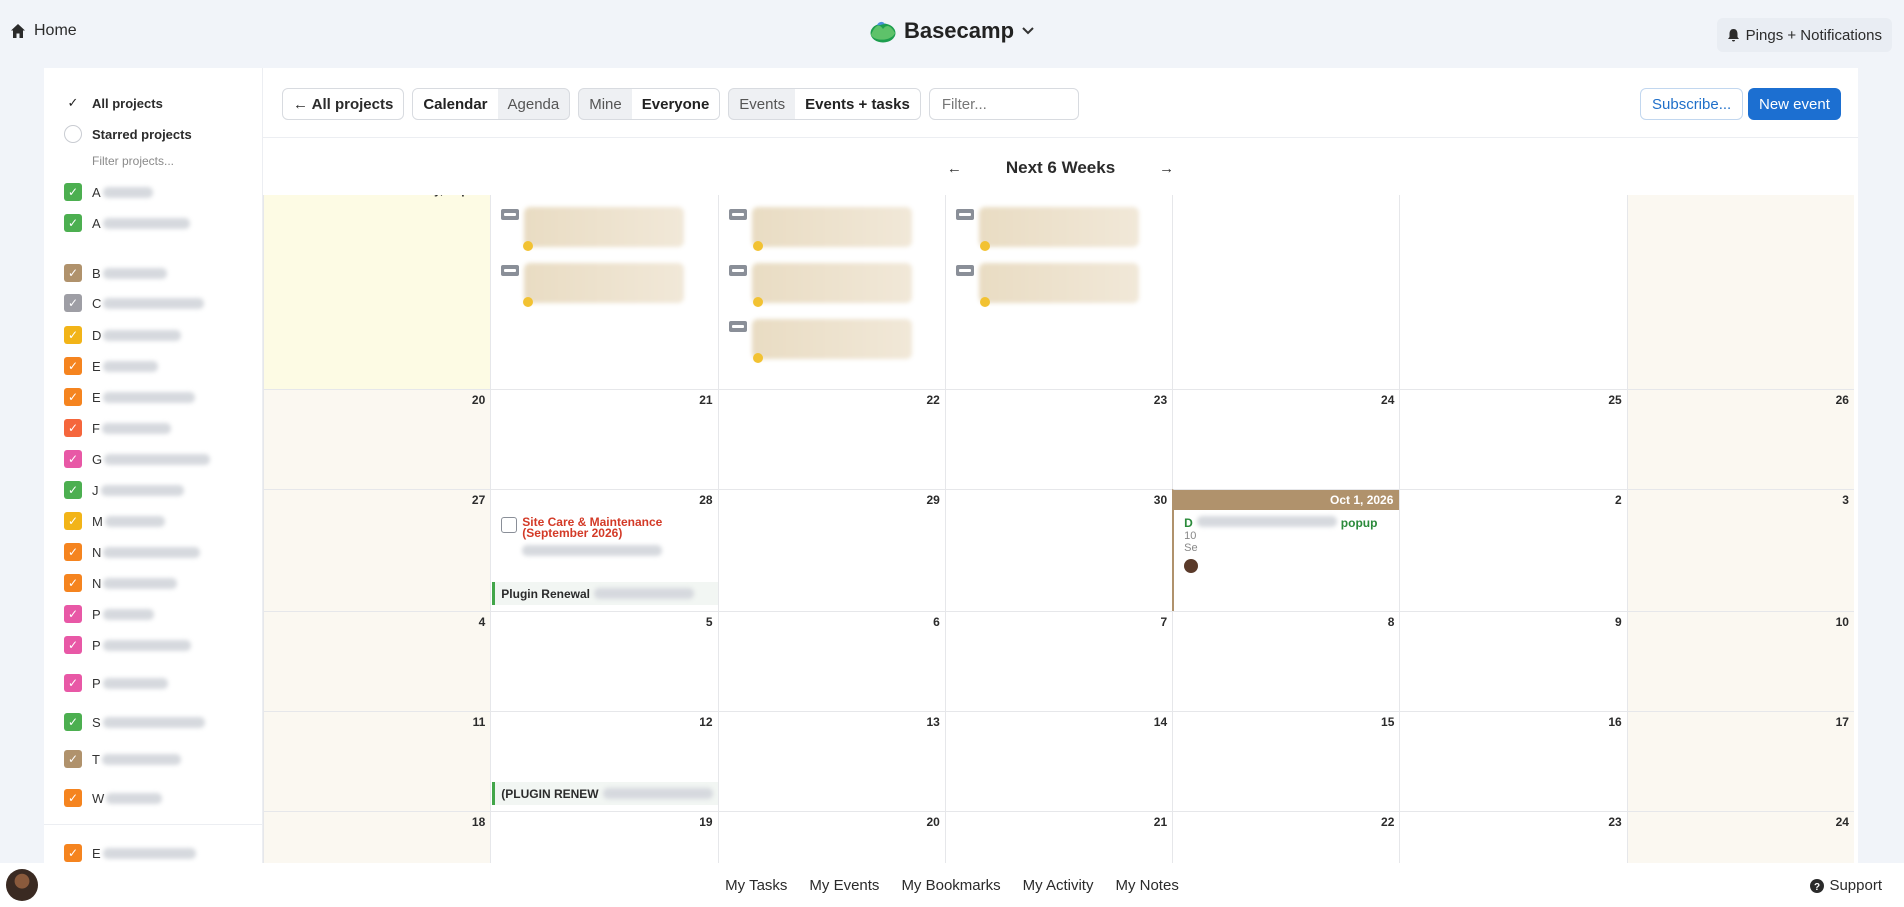  What do you see at coordinates (377, 661) in the screenshot?
I see `day-cell: 4` at bounding box center [377, 661].